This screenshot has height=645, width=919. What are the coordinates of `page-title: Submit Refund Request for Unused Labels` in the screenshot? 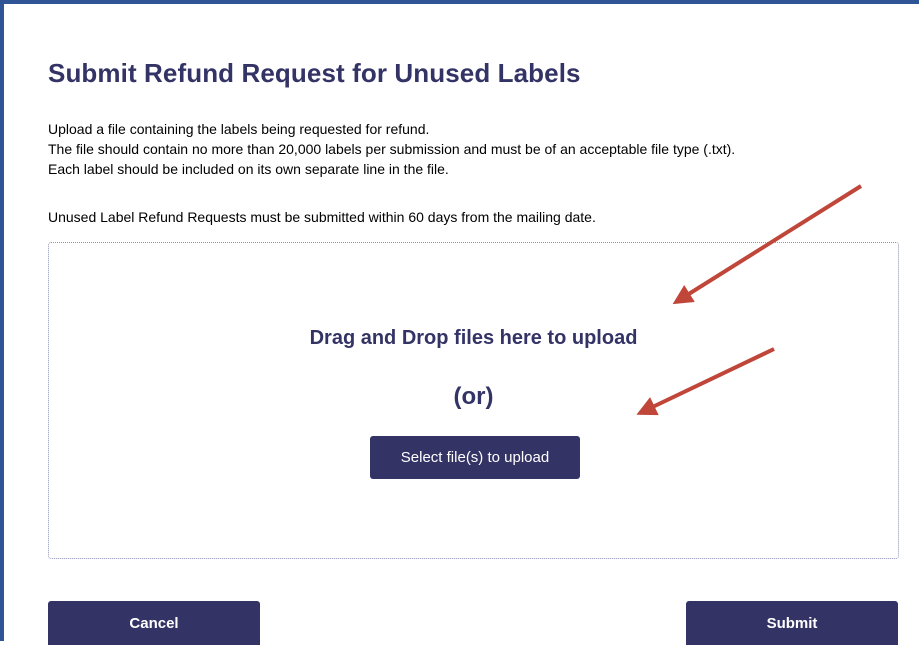 It's located at (314, 73).